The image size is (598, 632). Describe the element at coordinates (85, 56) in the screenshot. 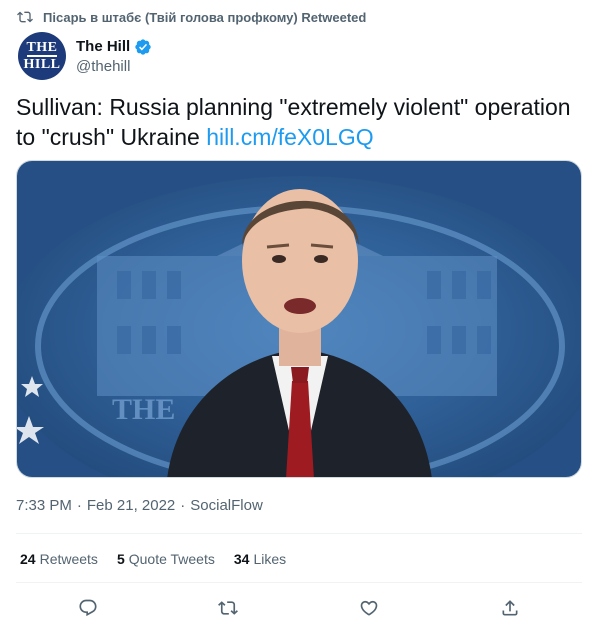

I see `tweet-author: THE HILL The Hill @thehill` at that location.